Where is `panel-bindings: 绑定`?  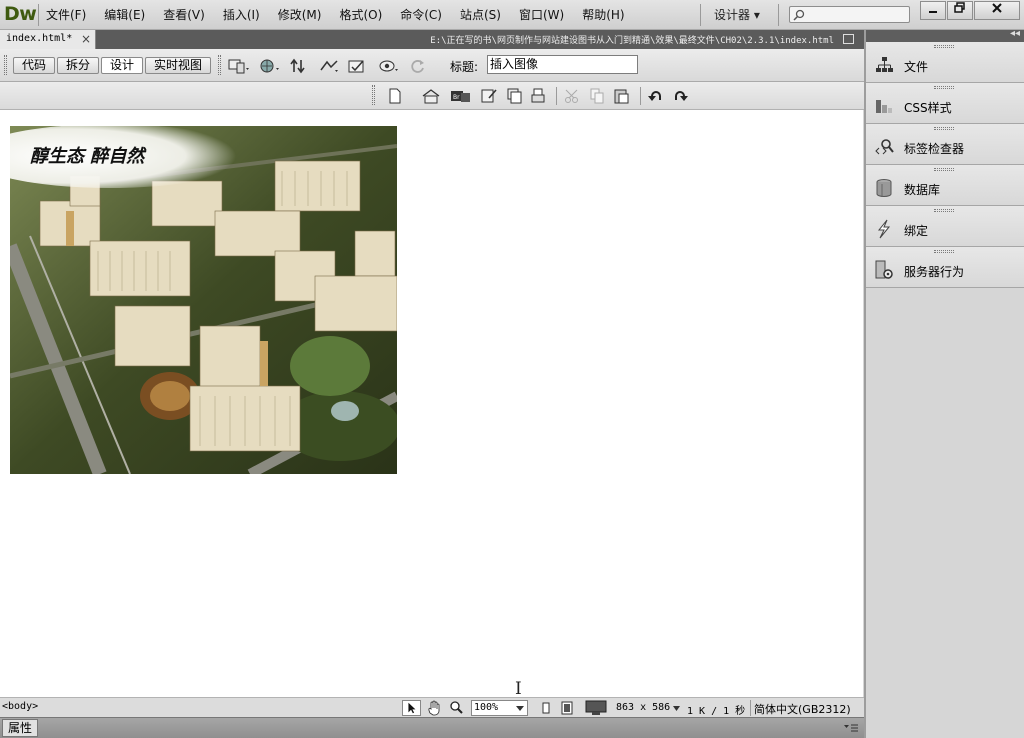 panel-bindings: 绑定 is located at coordinates (945, 226).